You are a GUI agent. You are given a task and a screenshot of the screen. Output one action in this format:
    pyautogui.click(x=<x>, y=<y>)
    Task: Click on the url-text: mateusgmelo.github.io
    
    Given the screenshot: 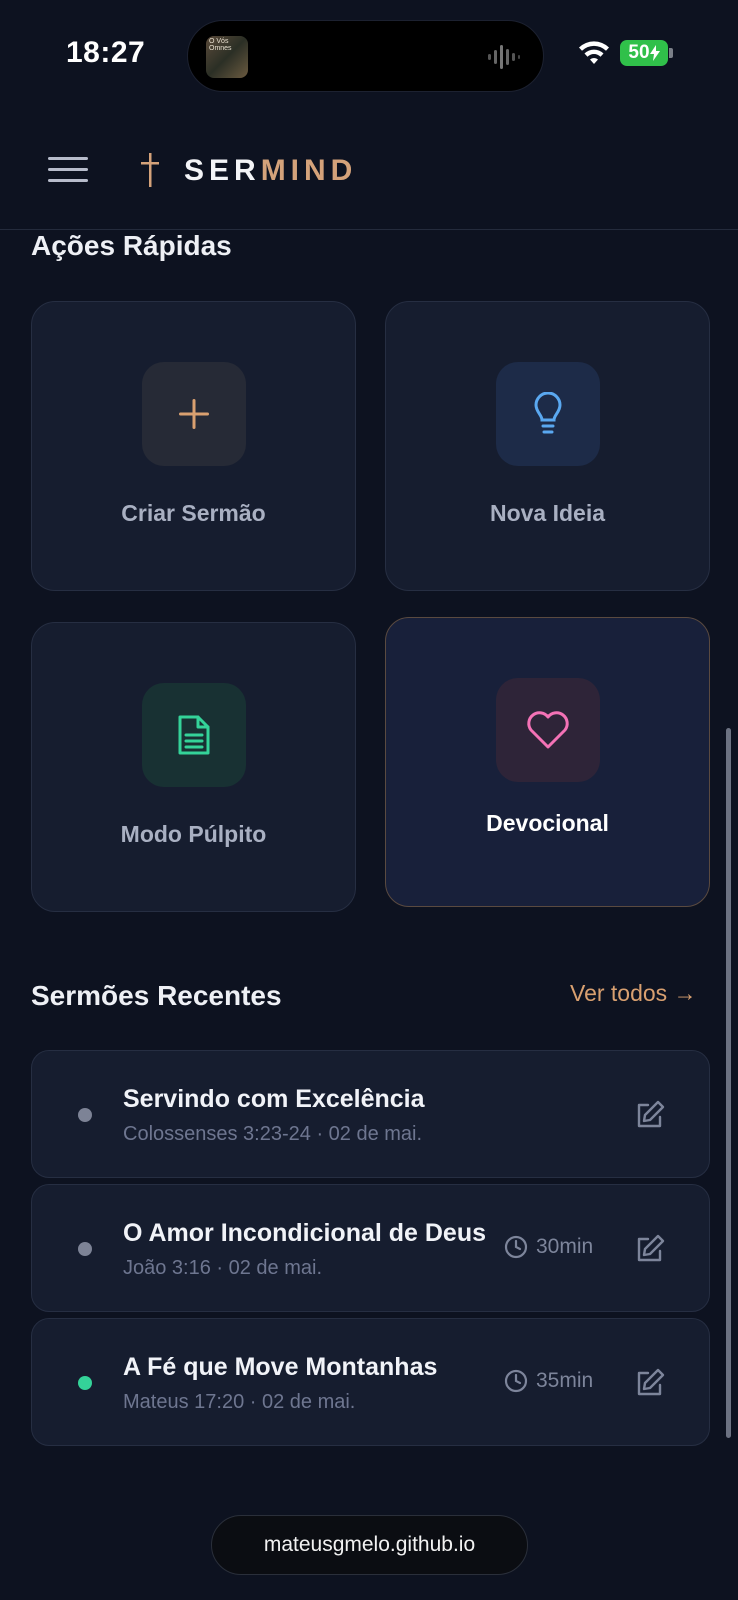 What is the action you would take?
    pyautogui.click(x=369, y=1544)
    